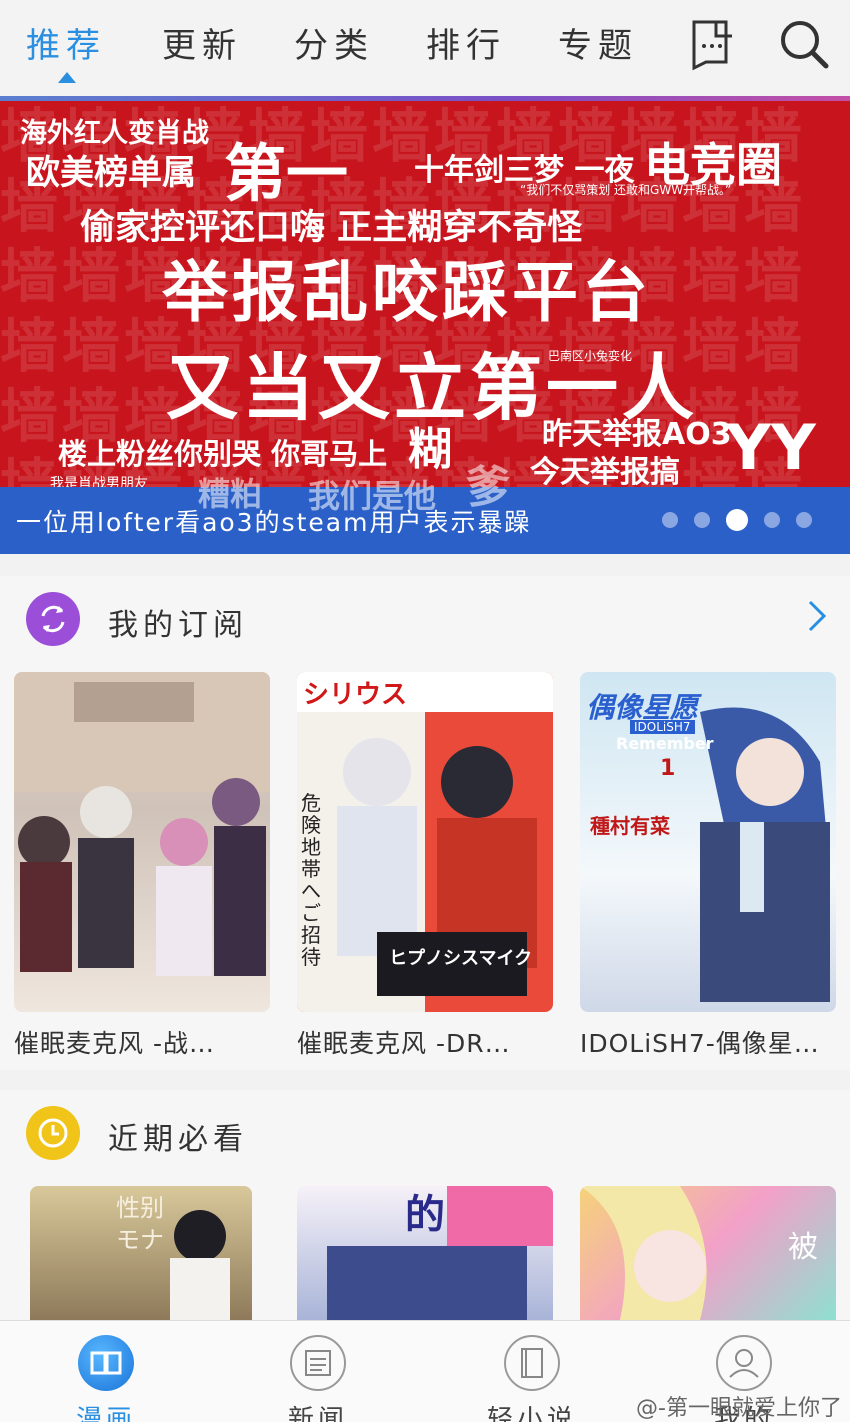  What do you see at coordinates (311, 880) in the screenshot?
I see `cover-side-text: 危険地帯へご招待` at bounding box center [311, 880].